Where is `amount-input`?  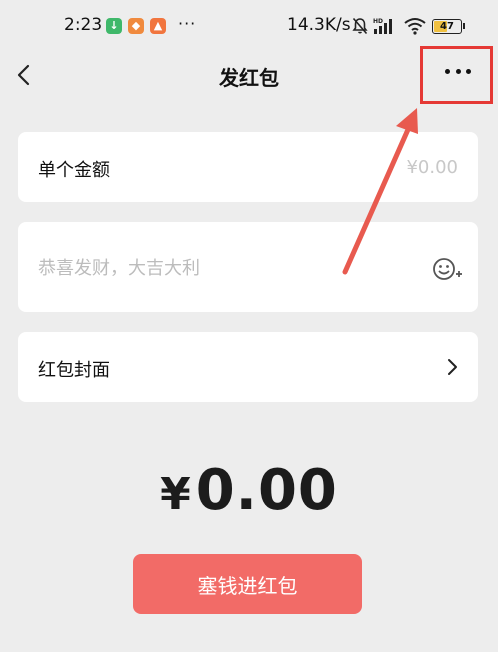 amount-input is located at coordinates (398, 167).